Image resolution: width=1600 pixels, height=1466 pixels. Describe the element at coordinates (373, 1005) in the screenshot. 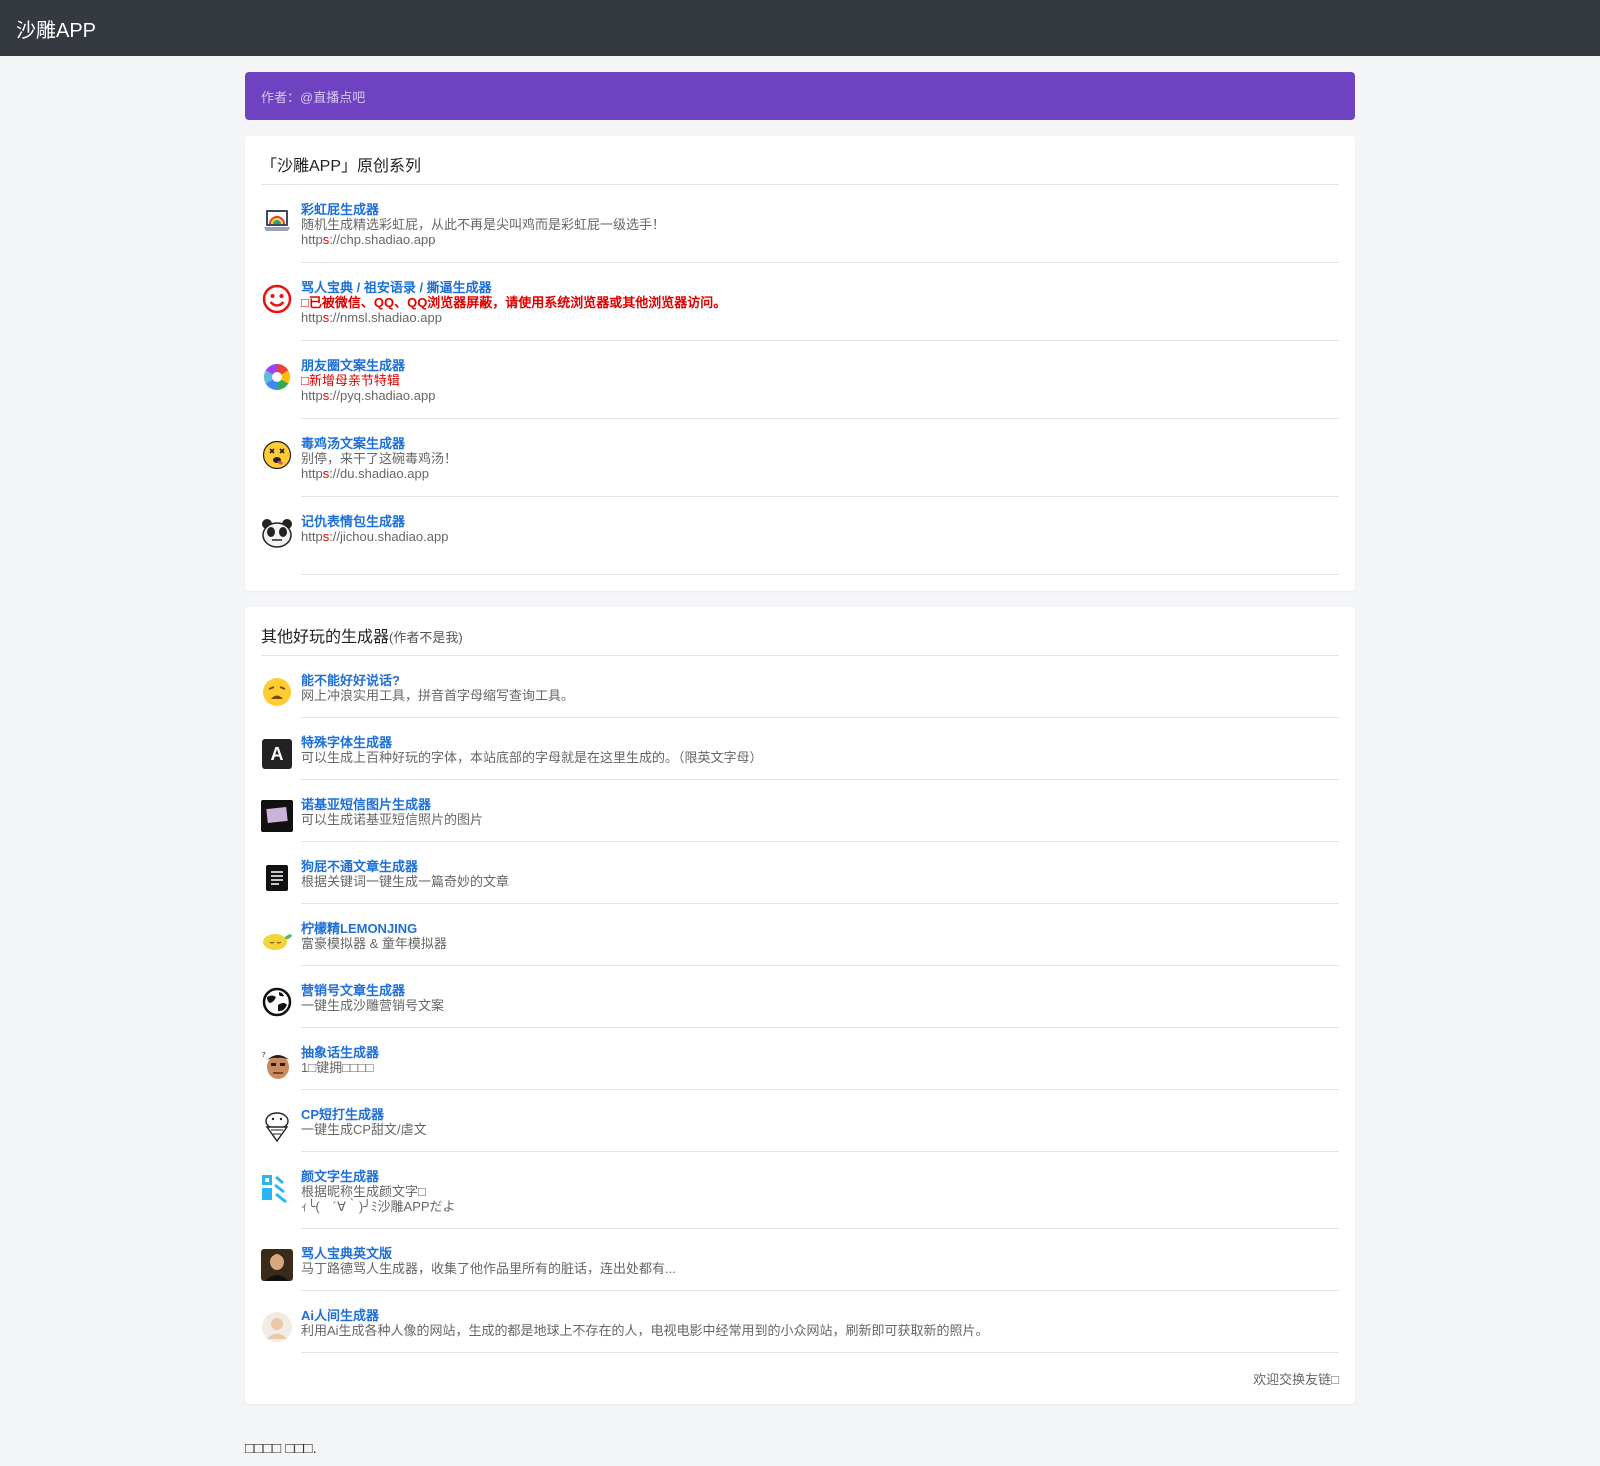

I see `item-description: 一键生成沙雕营销号文案` at that location.